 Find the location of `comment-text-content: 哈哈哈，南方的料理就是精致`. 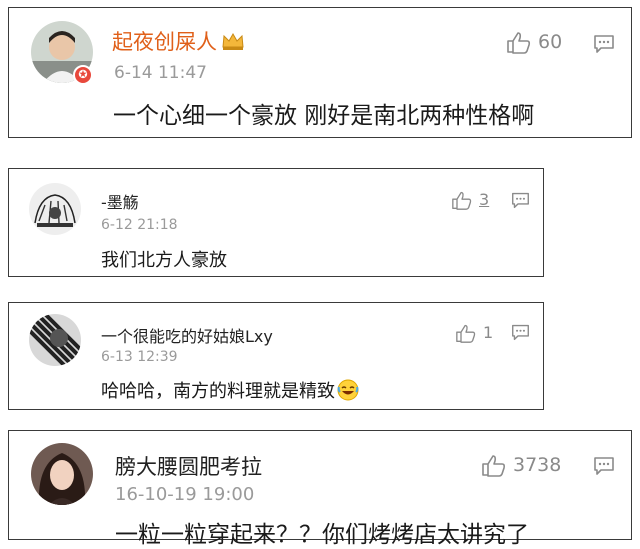

comment-text-content: 哈哈哈，南方的料理就是精致 is located at coordinates (218, 391).